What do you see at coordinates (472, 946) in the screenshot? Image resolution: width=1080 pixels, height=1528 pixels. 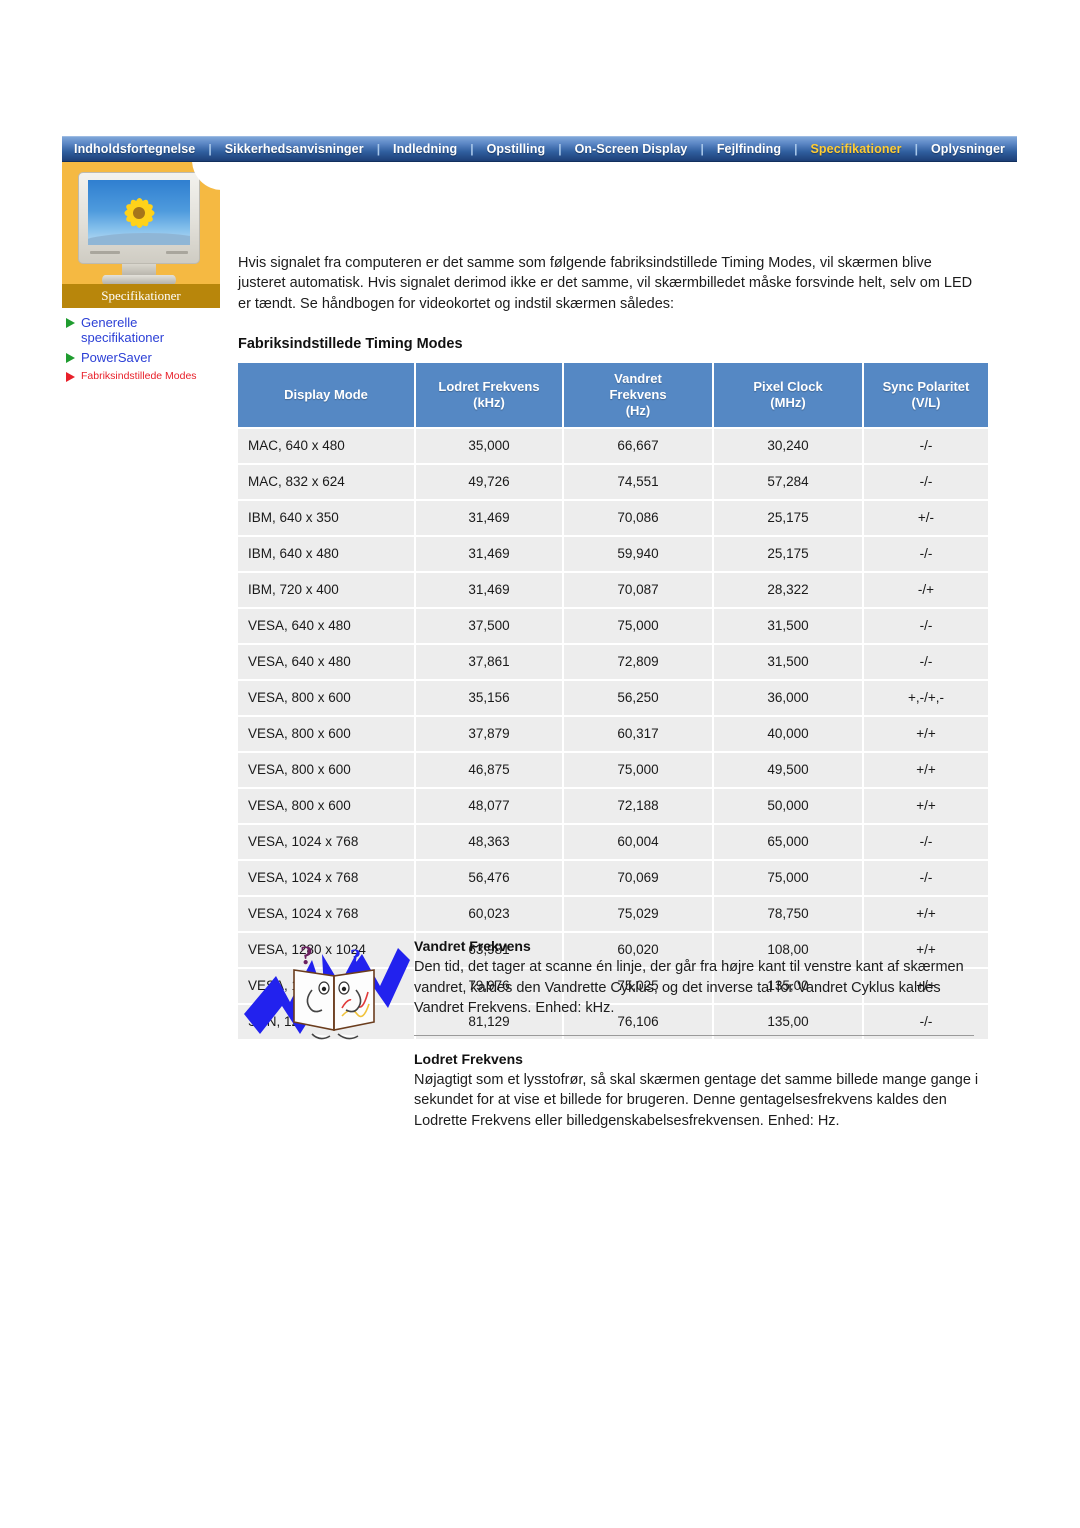 I see `horizontal-freq-title: Vandret Frekvens` at bounding box center [472, 946].